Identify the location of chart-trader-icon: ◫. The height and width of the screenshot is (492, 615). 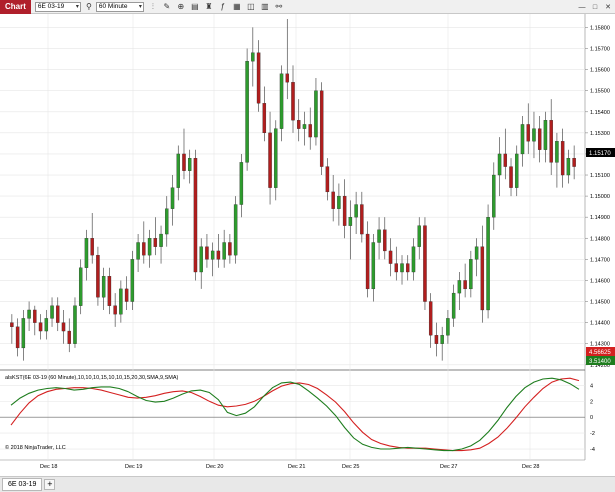
(251, 7).